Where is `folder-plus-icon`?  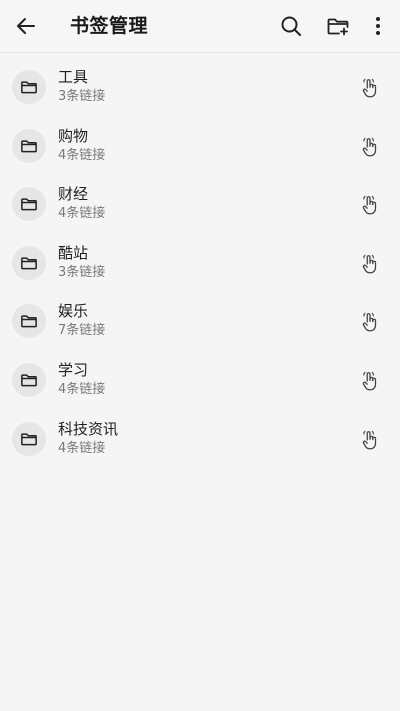 folder-plus-icon is located at coordinates (338, 27).